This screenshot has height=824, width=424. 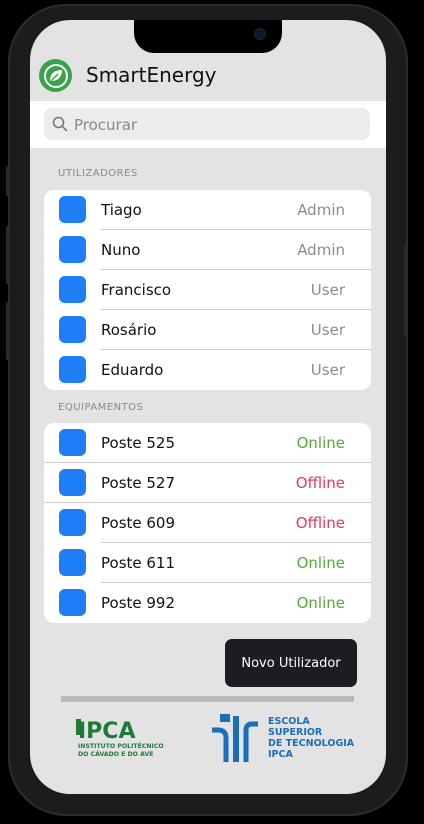 I want to click on app-title: SmartEnergy, so click(x=151, y=75).